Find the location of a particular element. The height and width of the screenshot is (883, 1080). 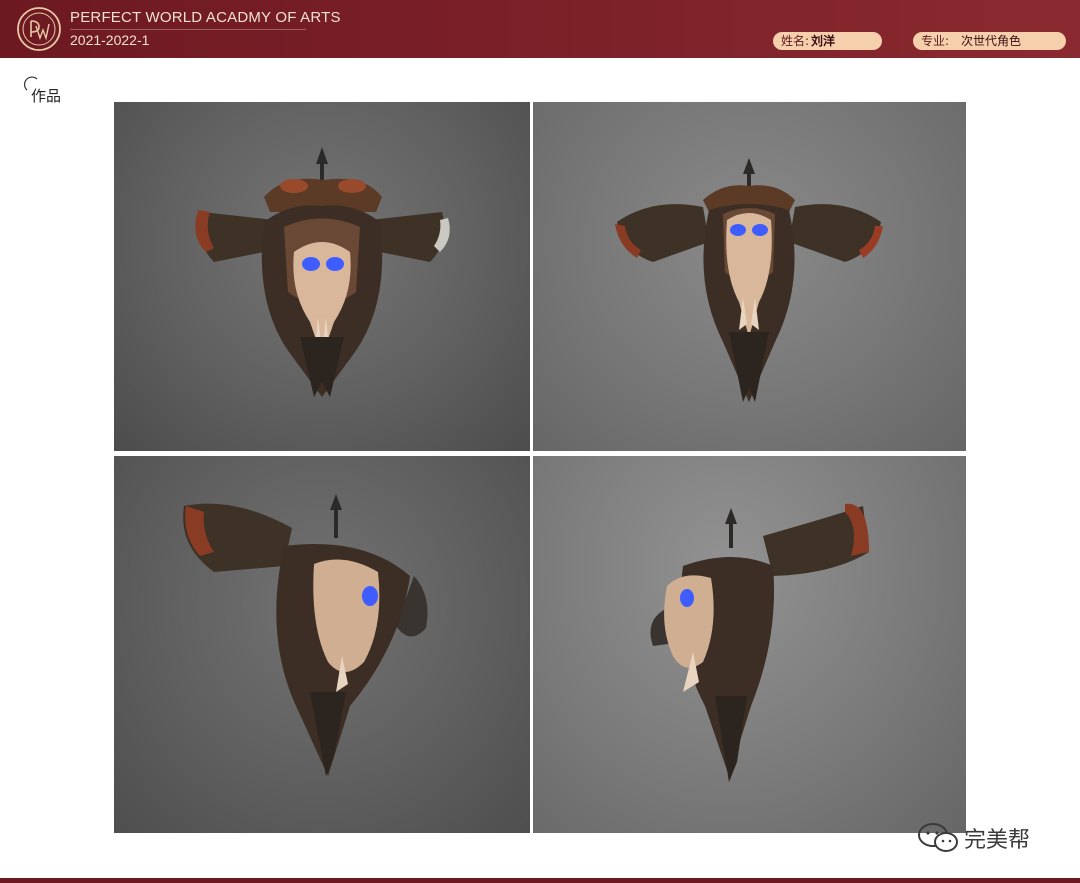

school-name: PERFECT WORLD ACADMY OF ARTS is located at coordinates (205, 17).